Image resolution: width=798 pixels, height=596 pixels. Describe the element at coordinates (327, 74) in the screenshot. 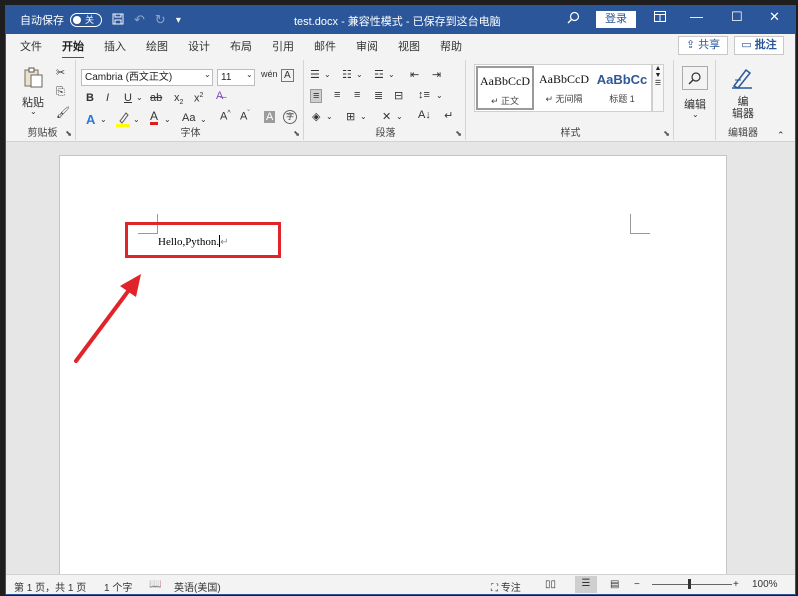

I see `bullets-dropdown-icon: ⌄` at that location.